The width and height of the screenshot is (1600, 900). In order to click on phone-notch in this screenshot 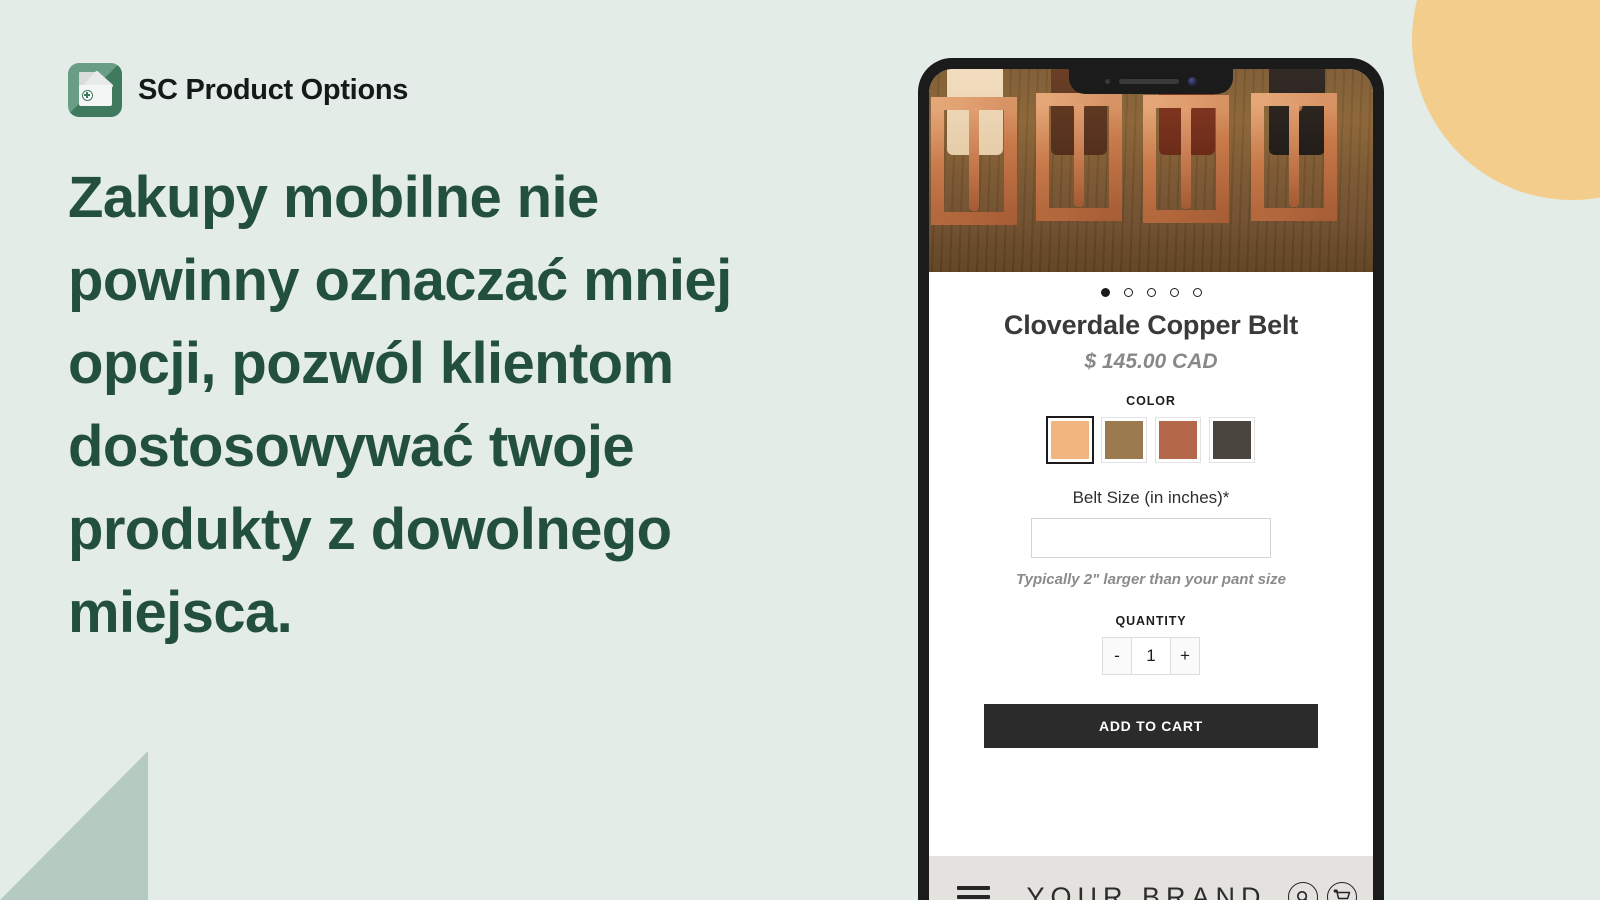, I will do `click(1151, 81)`.